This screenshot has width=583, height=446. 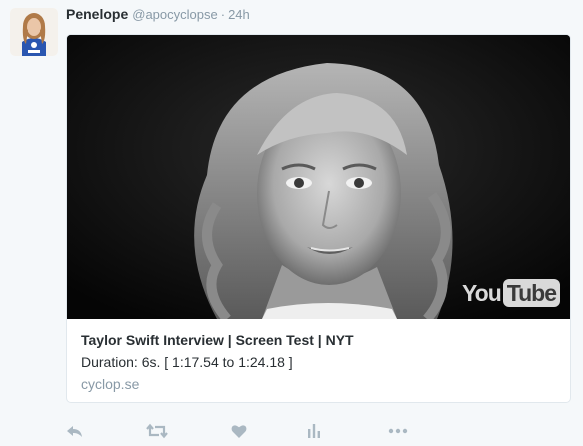 I want to click on author-handle: @apocyclopse, so click(x=174, y=14).